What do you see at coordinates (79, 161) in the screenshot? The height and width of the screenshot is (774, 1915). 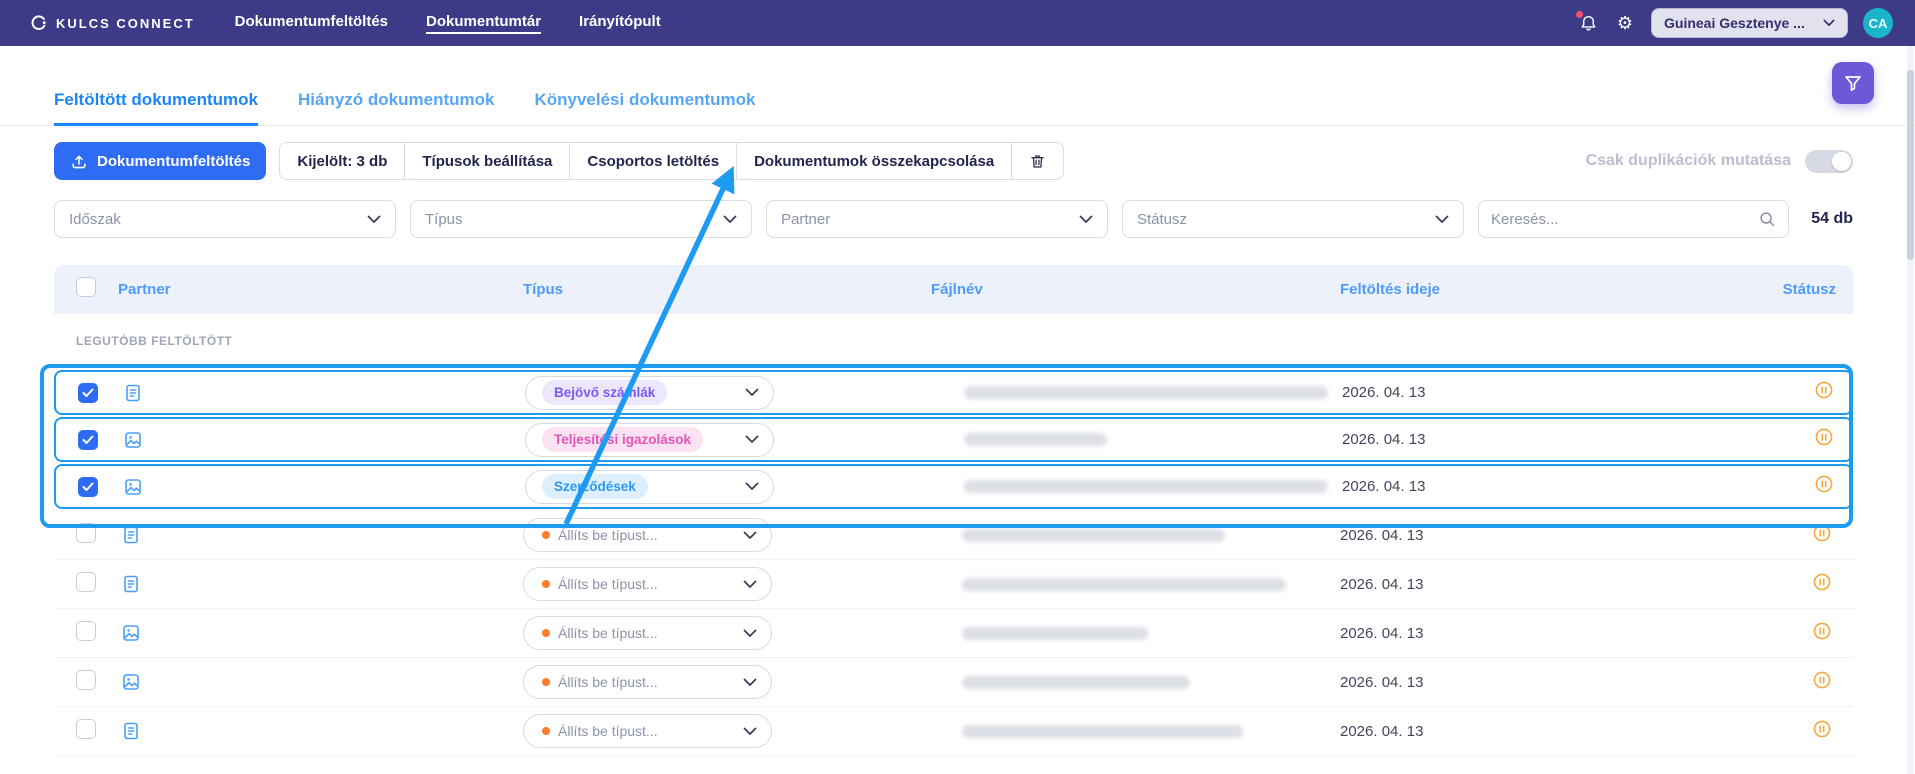 I see `upload-icon` at bounding box center [79, 161].